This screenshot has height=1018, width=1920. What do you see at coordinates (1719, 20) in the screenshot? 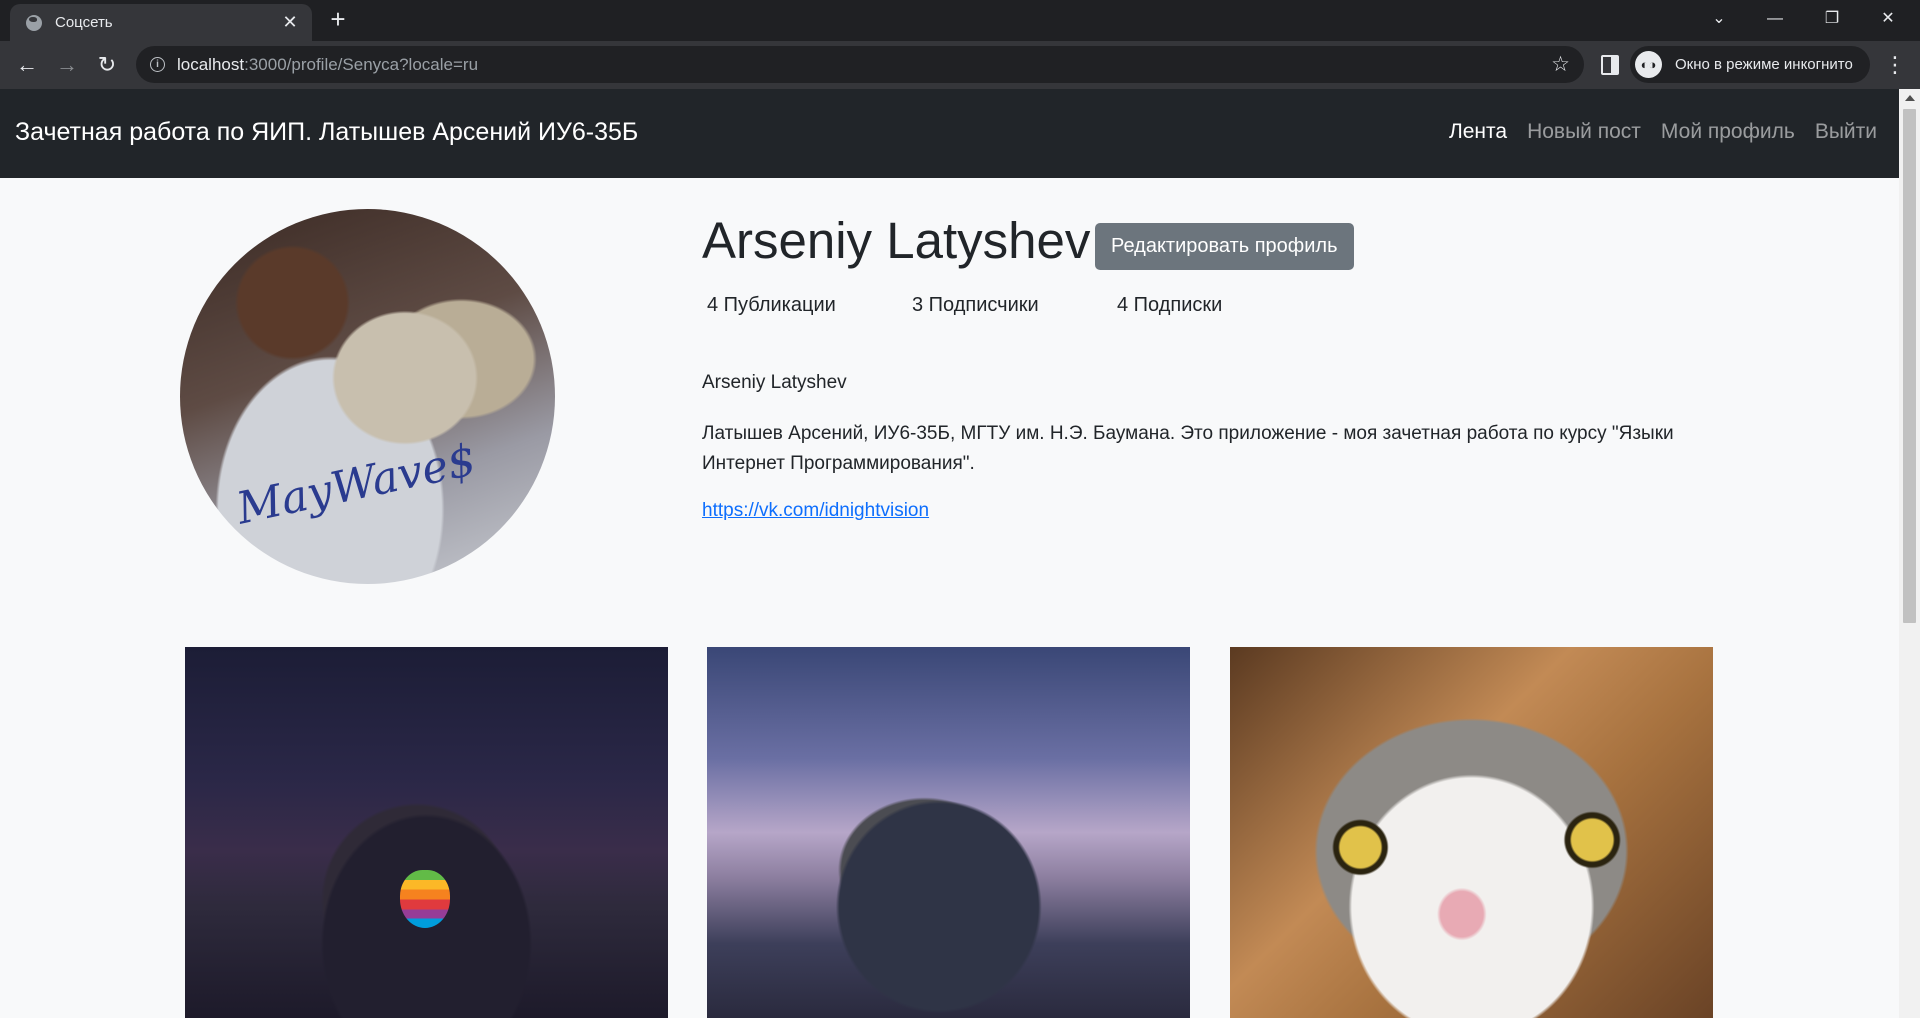
I see `tab-search-chevron-icon: ⌄` at bounding box center [1719, 20].